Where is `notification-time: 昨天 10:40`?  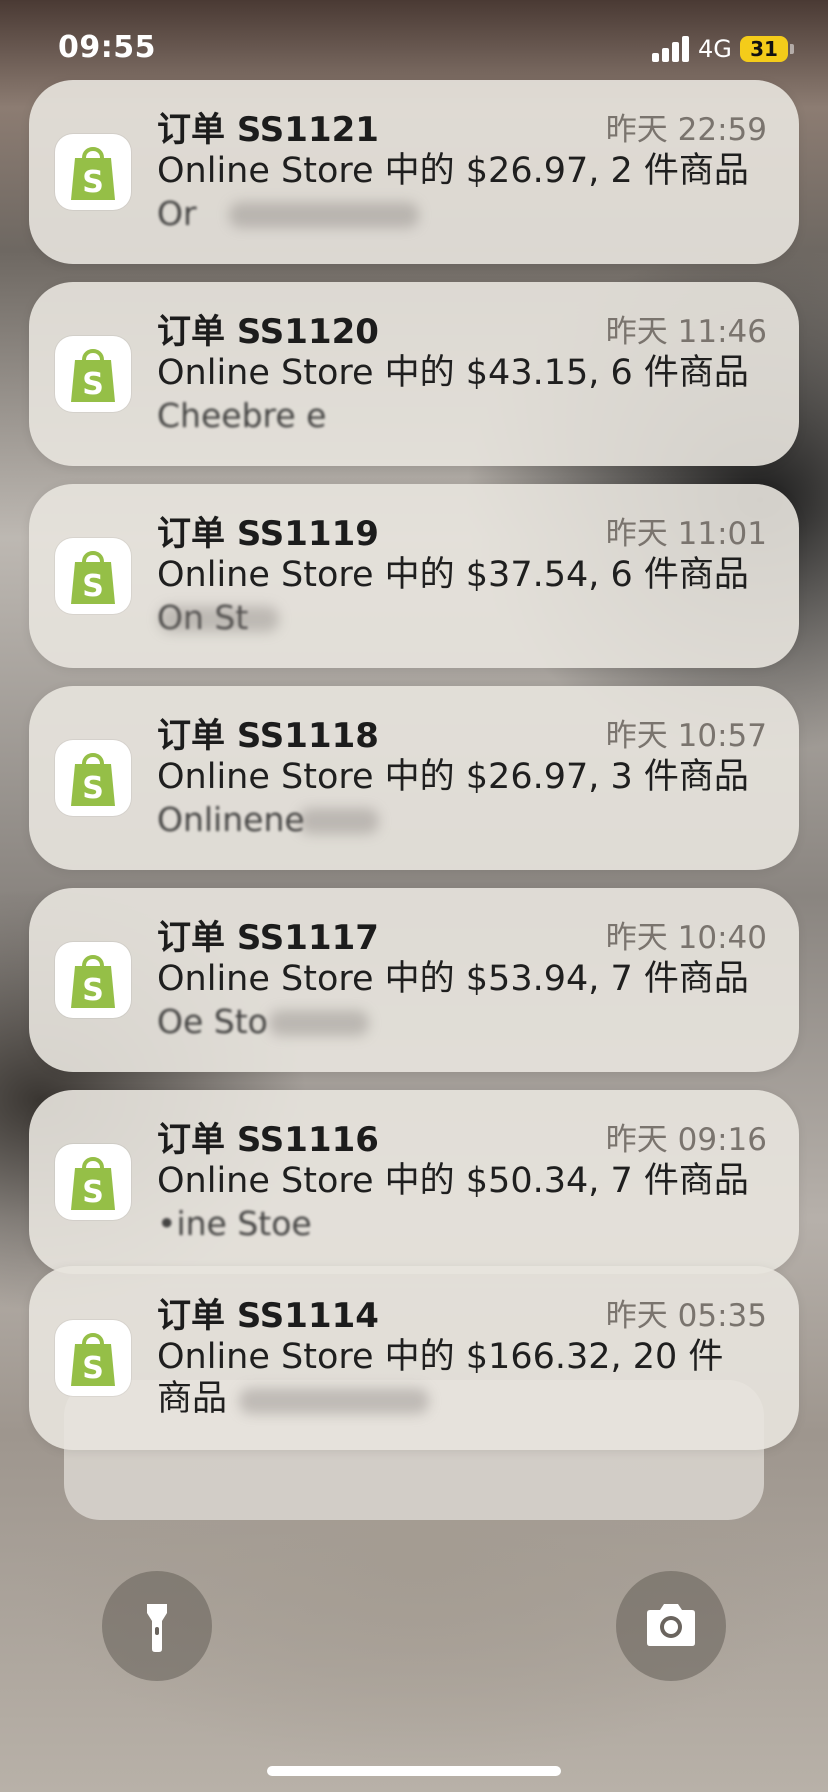 notification-time: 昨天 10:40 is located at coordinates (686, 938).